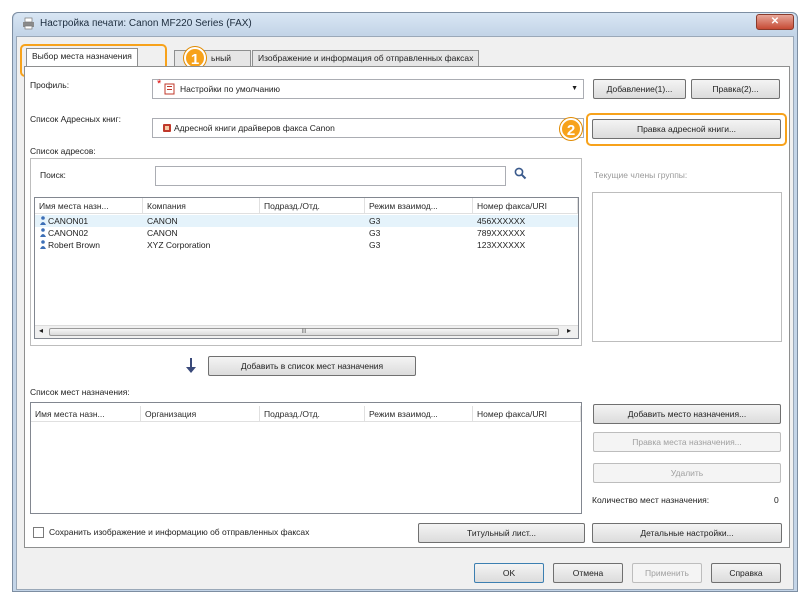 Image resolution: width=802 pixels, height=596 pixels. I want to click on row-fax: 789XXXXXX, so click(501, 233).